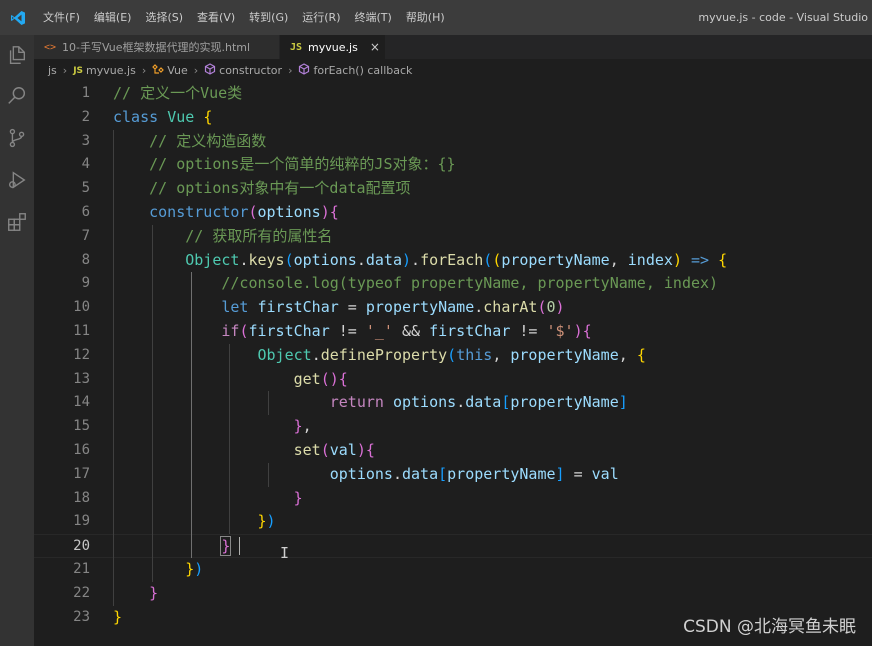 The image size is (872, 646). Describe the element at coordinates (453, 213) in the screenshot. I see `code-line: 6 constructor(options){` at that location.